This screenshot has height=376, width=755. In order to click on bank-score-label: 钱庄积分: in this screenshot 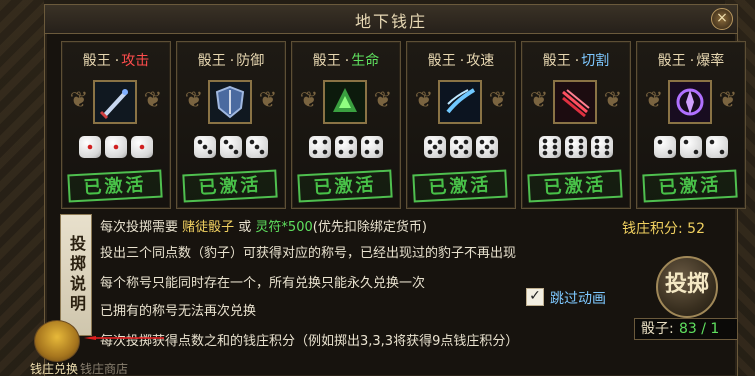, I will do `click(655, 229)`.